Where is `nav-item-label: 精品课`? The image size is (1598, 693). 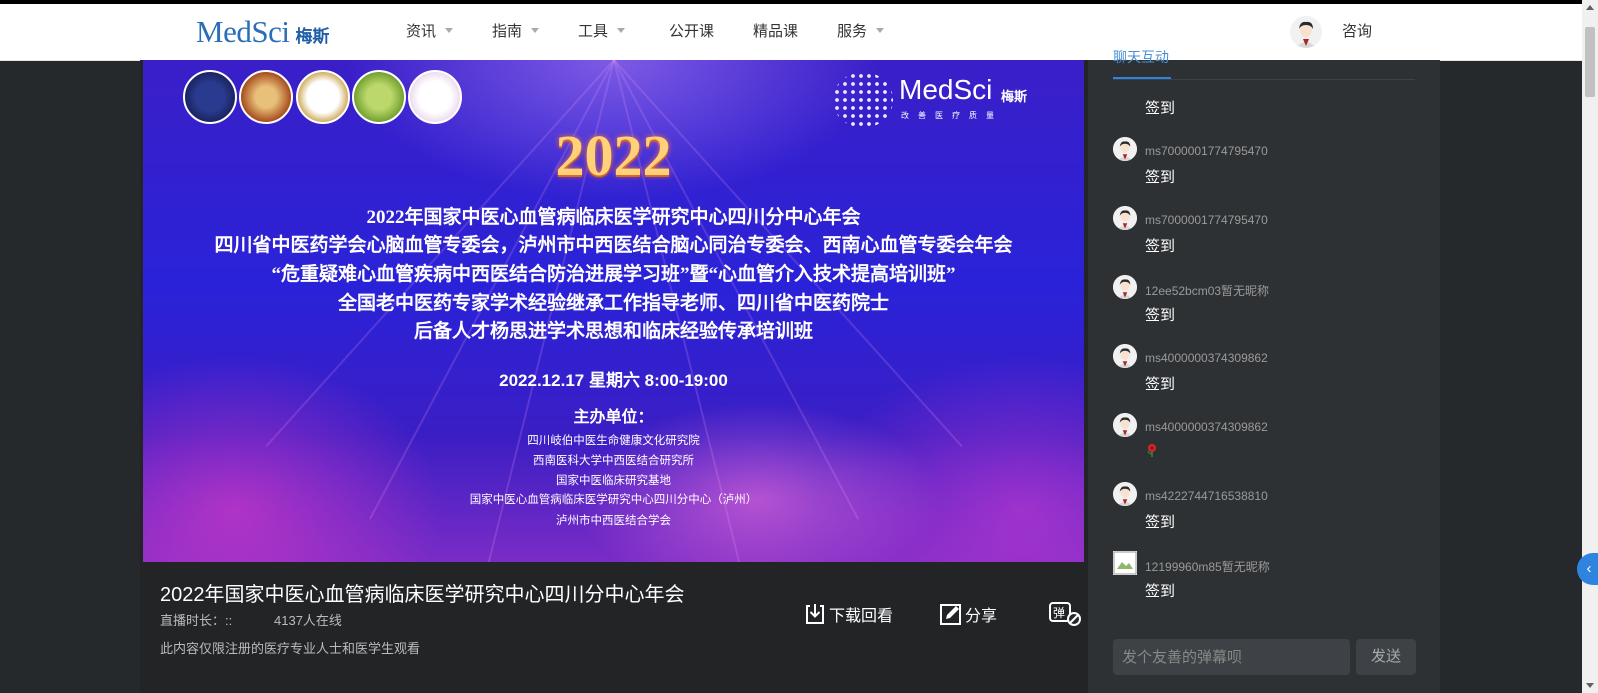
nav-item-label: 精品课 is located at coordinates (776, 31).